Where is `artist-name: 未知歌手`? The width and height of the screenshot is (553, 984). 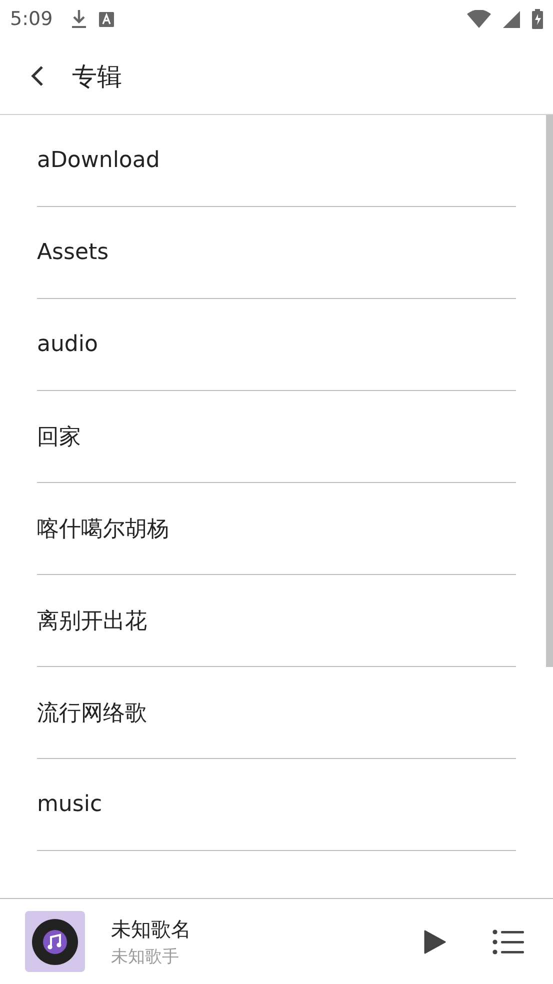
artist-name: 未知歌手 is located at coordinates (145, 957).